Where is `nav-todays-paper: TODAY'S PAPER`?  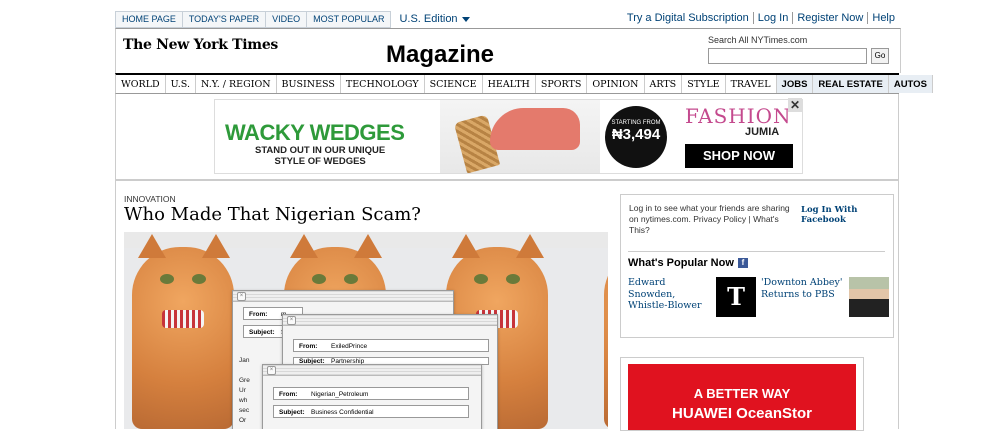 nav-todays-paper: TODAY'S PAPER is located at coordinates (224, 19).